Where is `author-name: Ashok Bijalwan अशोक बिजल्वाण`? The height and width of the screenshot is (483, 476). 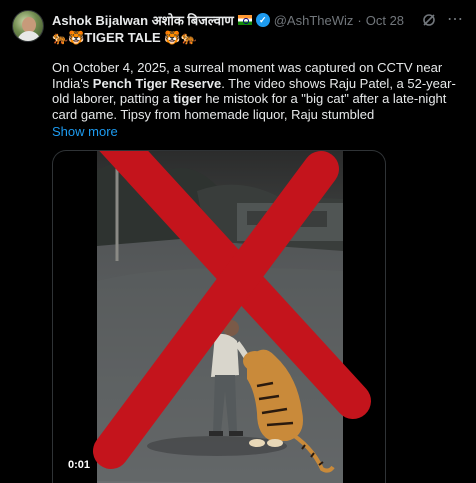
author-name: Ashok Bijalwan अशोक बिजल्वाण is located at coordinates (143, 20).